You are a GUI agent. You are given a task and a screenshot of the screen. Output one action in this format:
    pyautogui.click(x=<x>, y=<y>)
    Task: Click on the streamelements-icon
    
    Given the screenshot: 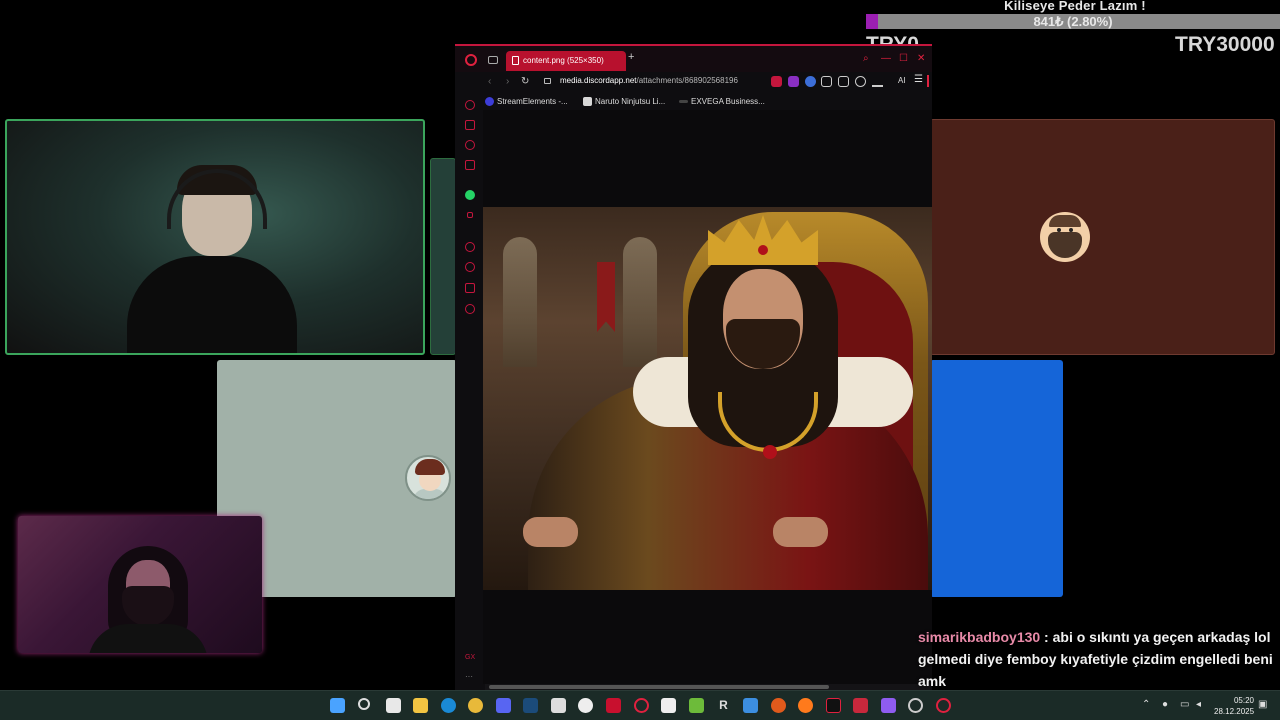 What is the action you would take?
    pyautogui.click(x=489, y=101)
    